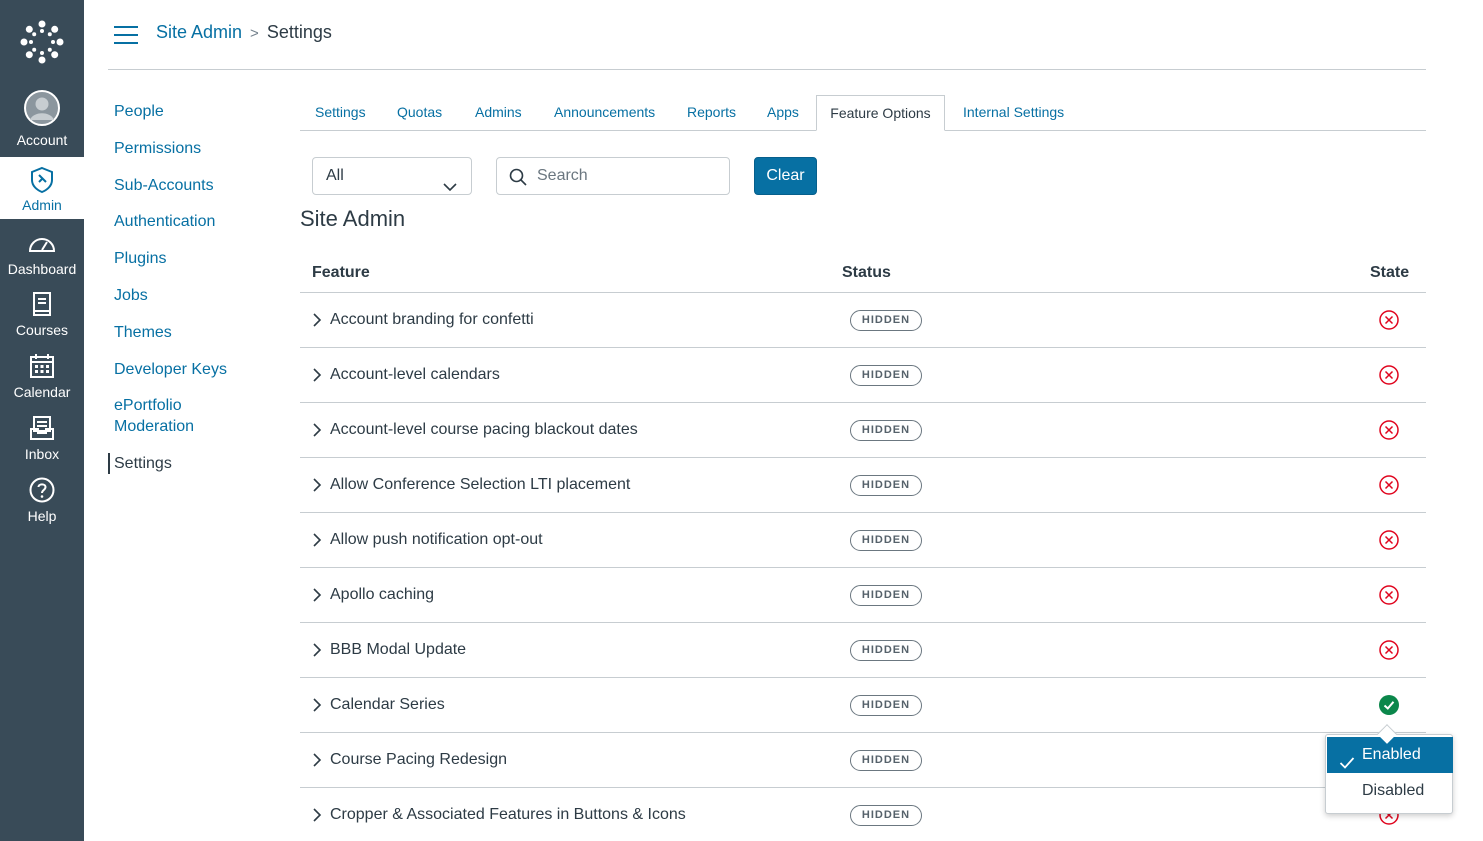 The image size is (1483, 841). What do you see at coordinates (42, 380) in the screenshot?
I see `nav-calendar: Calendar` at bounding box center [42, 380].